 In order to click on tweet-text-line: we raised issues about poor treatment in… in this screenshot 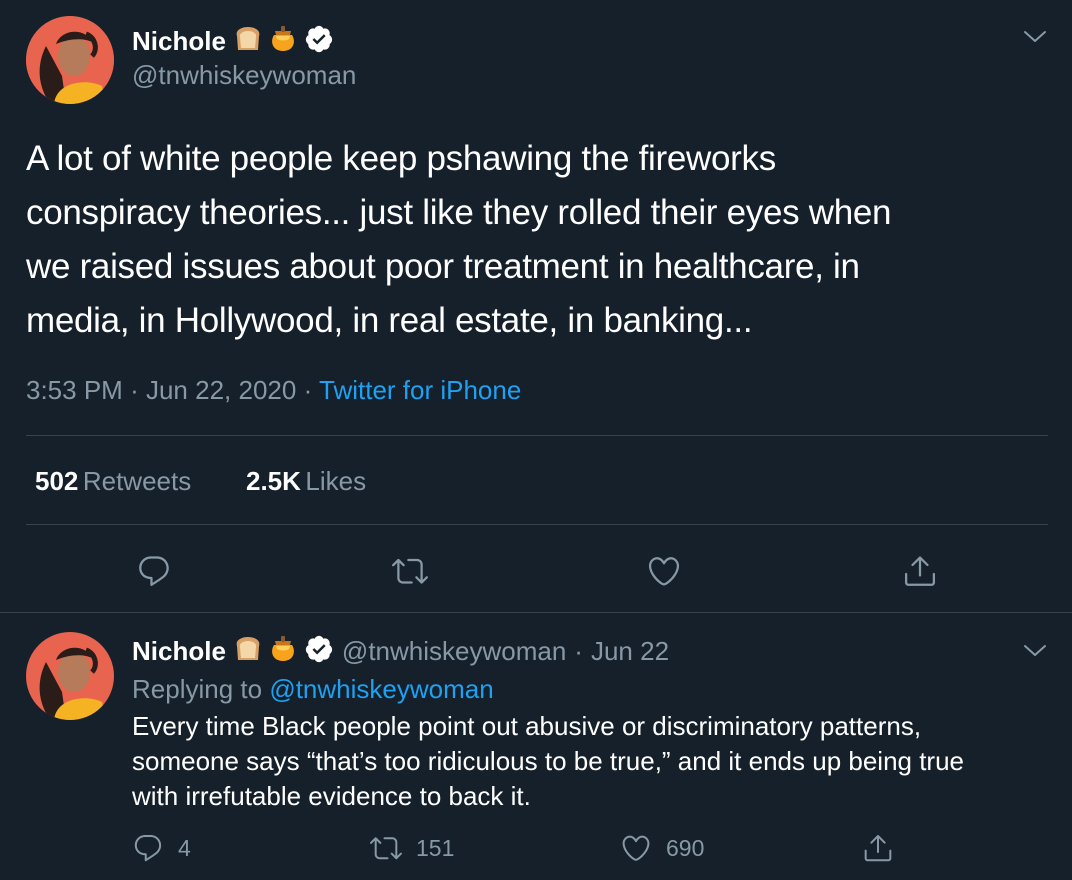, I will do `click(443, 266)`.